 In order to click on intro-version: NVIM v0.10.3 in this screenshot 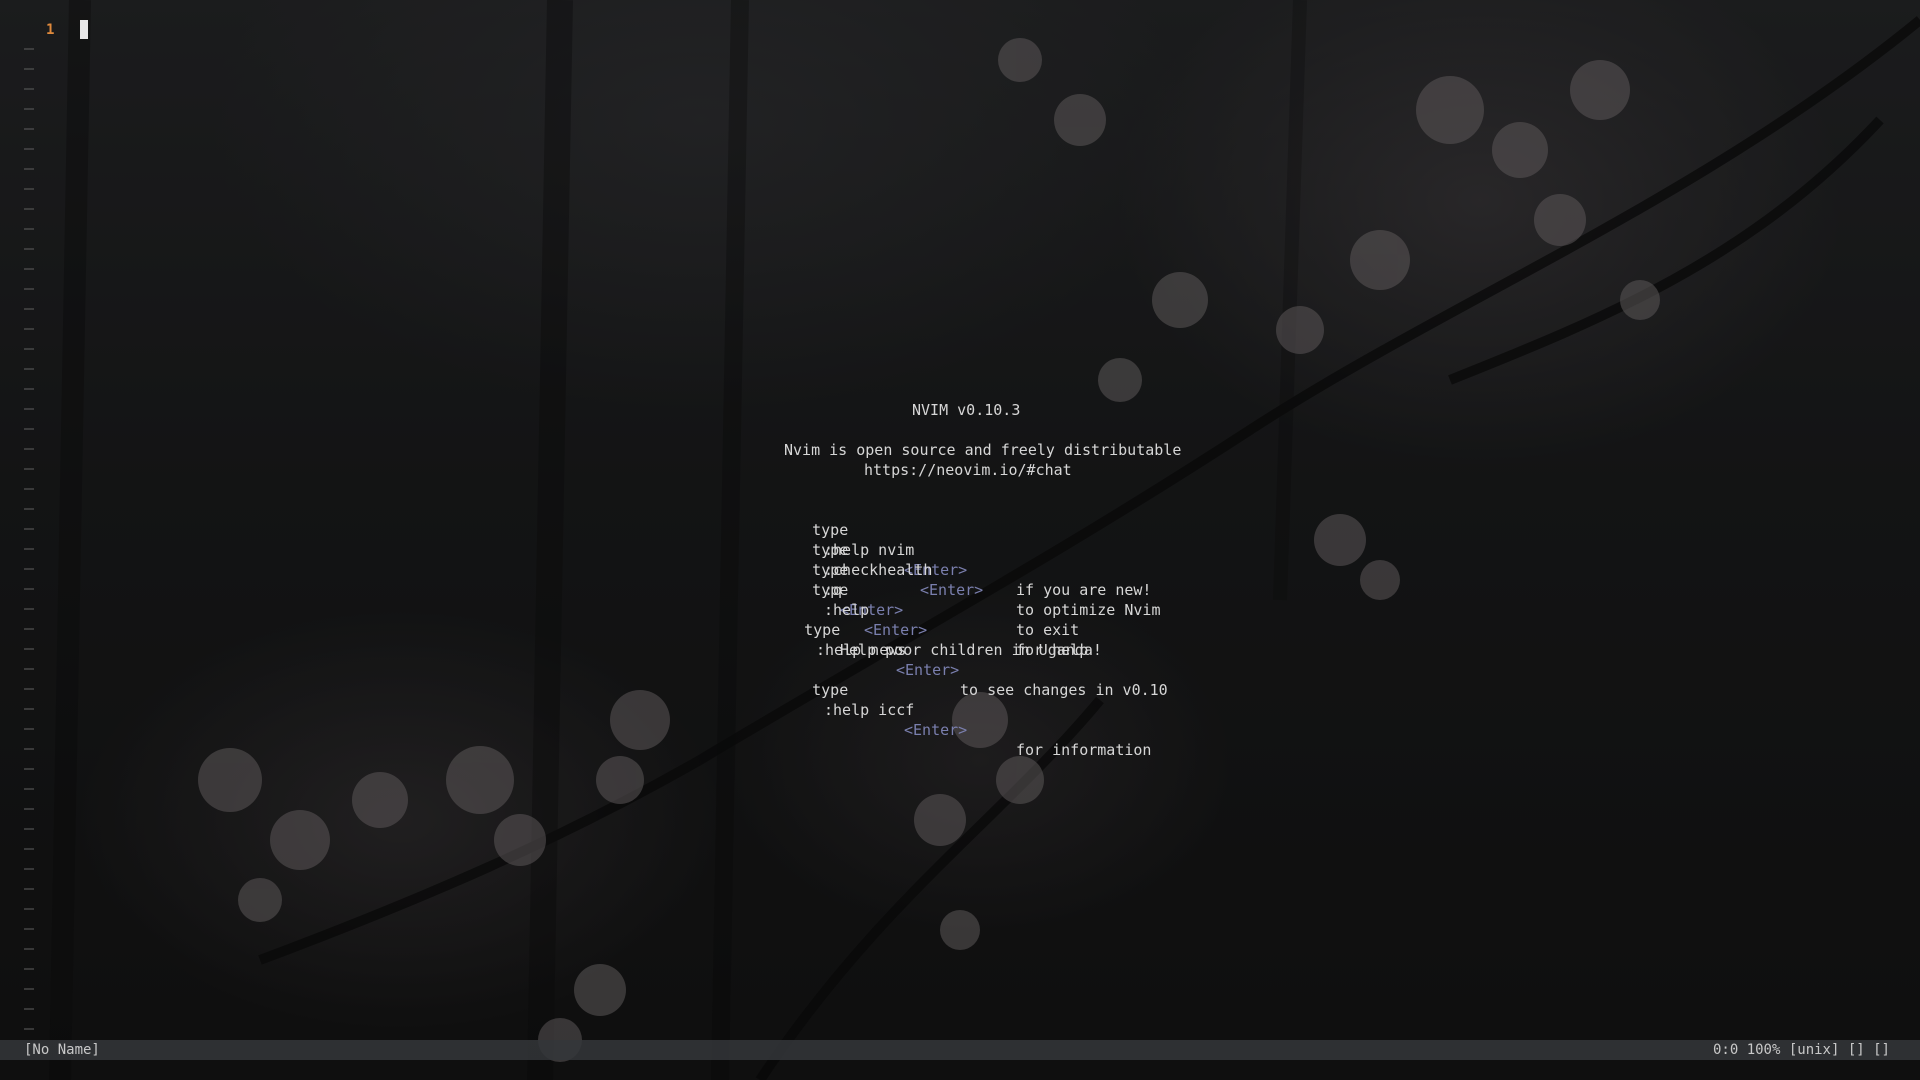, I will do `click(966, 410)`.